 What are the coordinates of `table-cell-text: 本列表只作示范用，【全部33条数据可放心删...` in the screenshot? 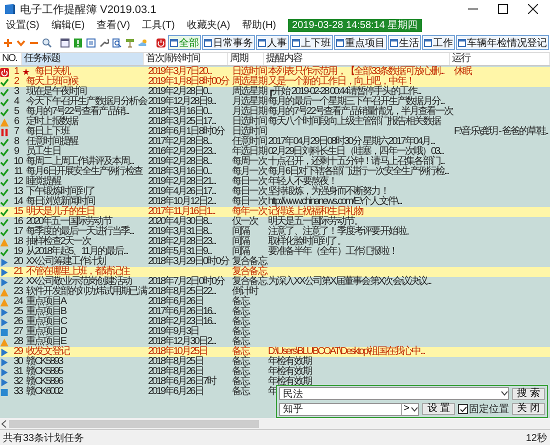 It's located at (355, 72).